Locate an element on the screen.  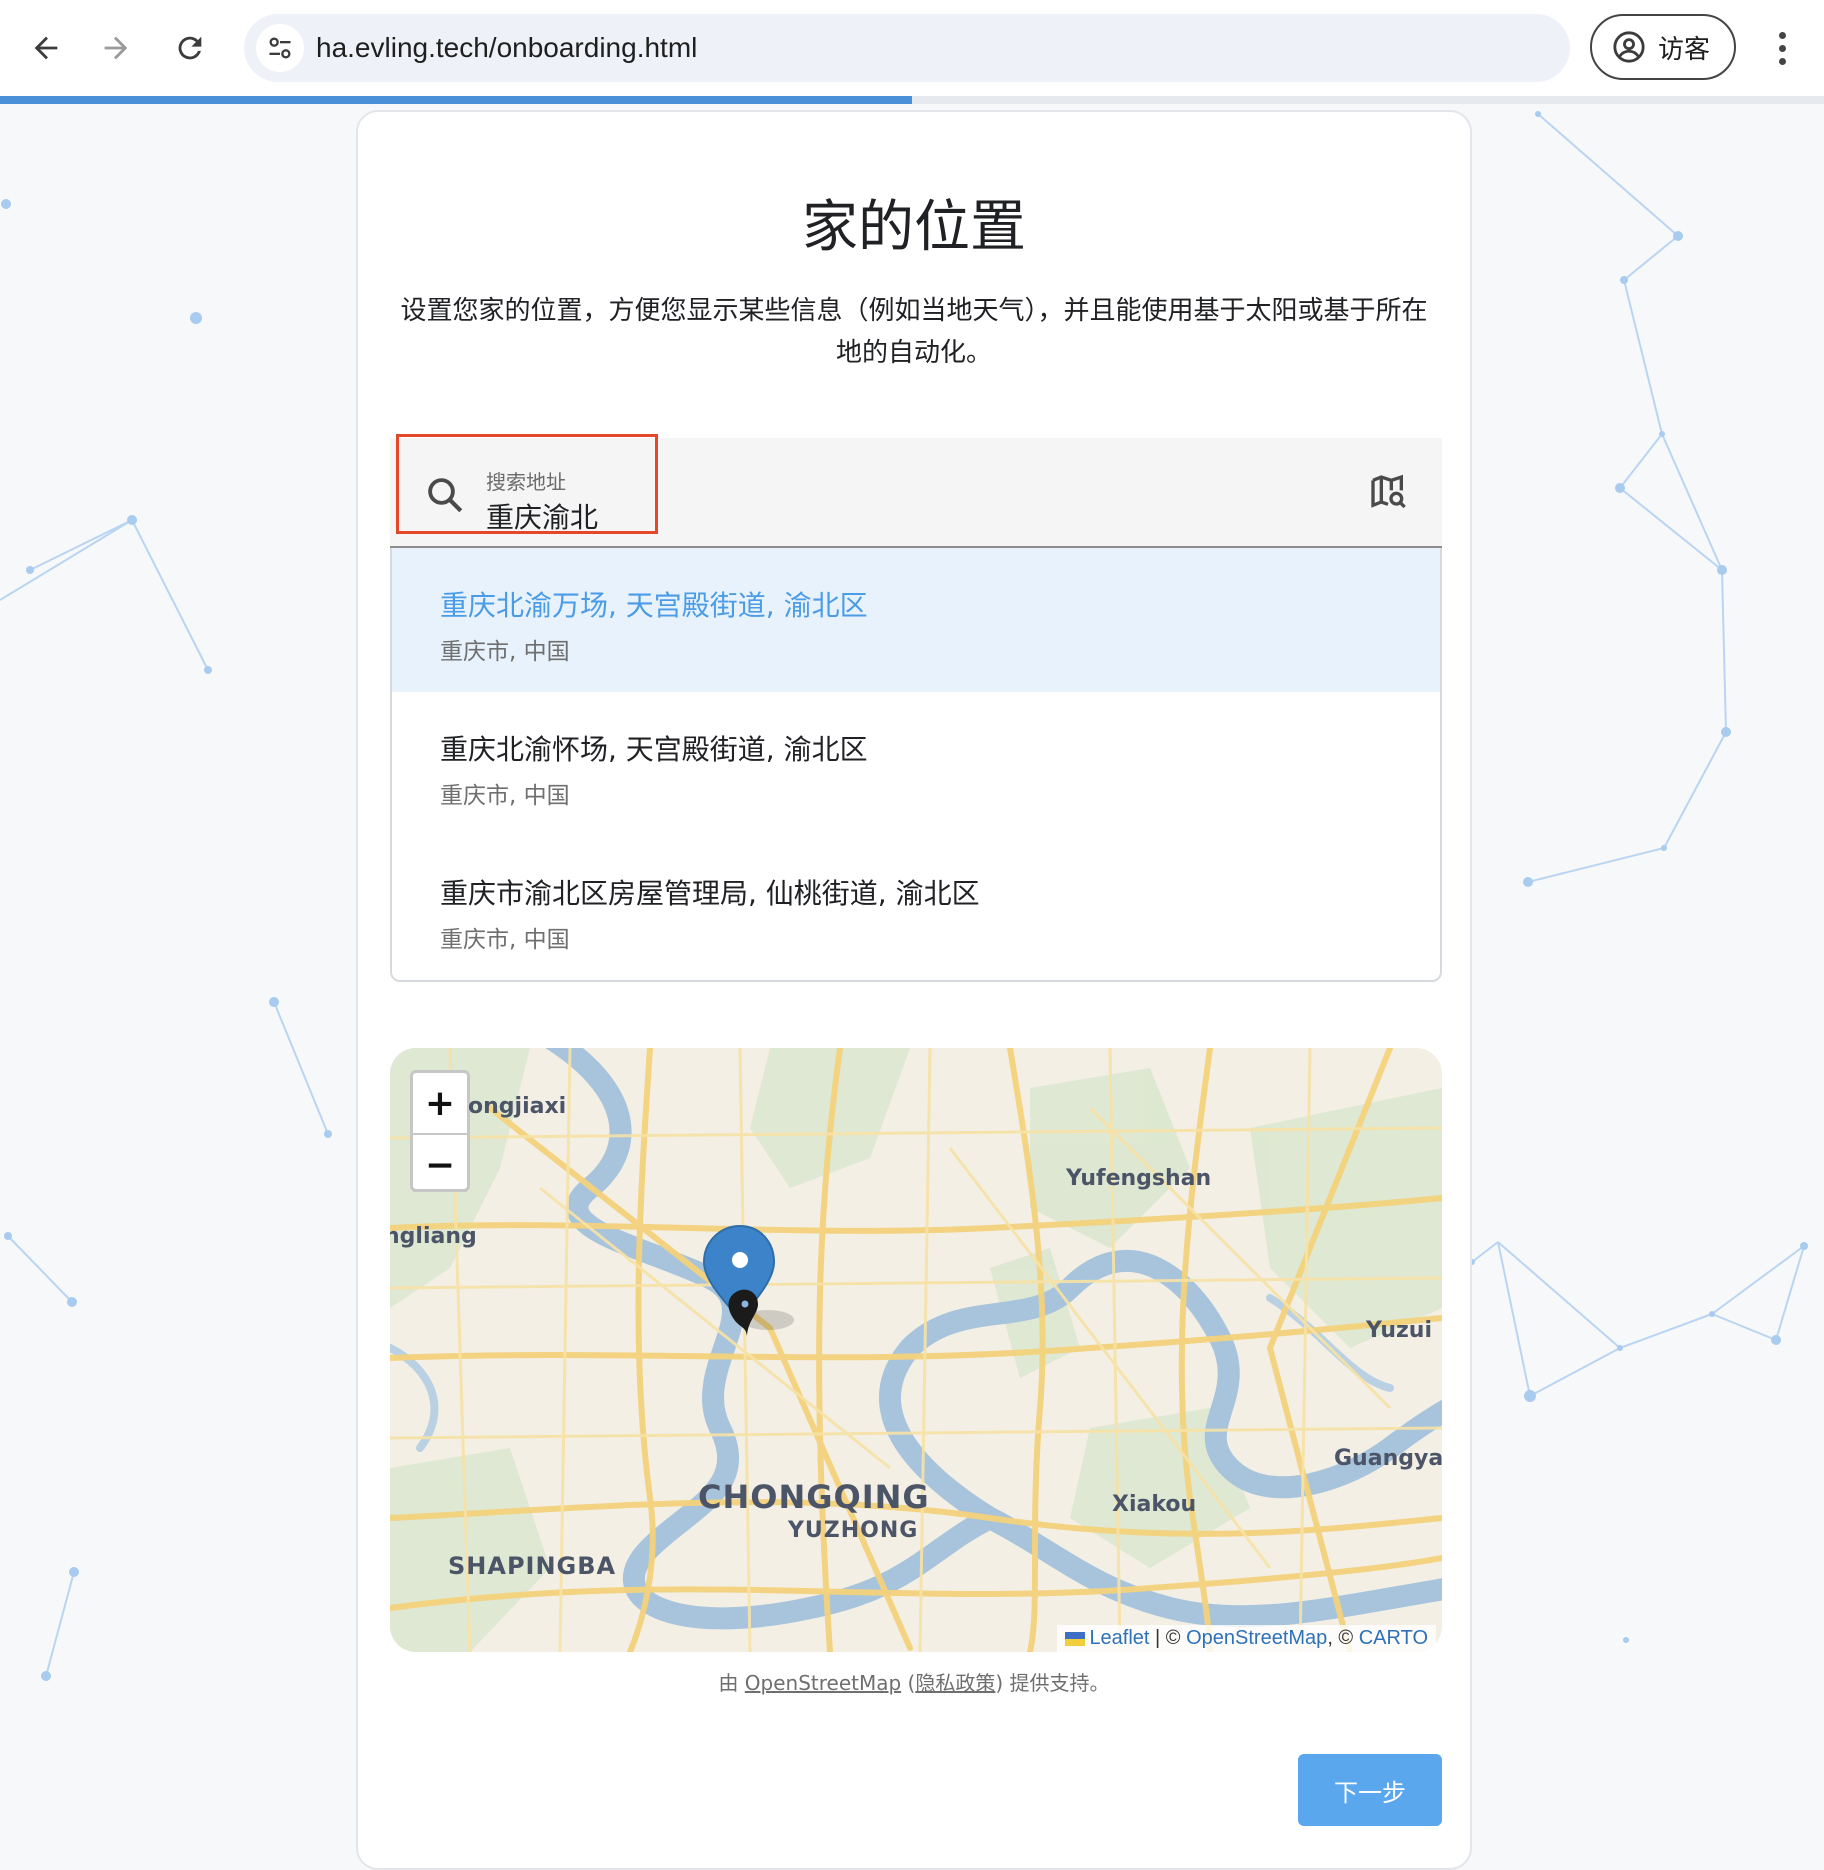
search-result-item: 重庆市渝北区房屋管理局, 仙桃街道, 渝北区 重庆市, 中国 is located at coordinates (916, 908).